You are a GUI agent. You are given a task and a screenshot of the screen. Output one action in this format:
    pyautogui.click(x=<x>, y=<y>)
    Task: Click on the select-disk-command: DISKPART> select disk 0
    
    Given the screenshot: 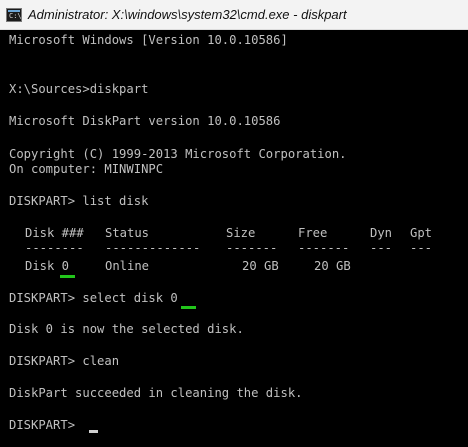 What is the action you would take?
    pyautogui.click(x=93, y=298)
    